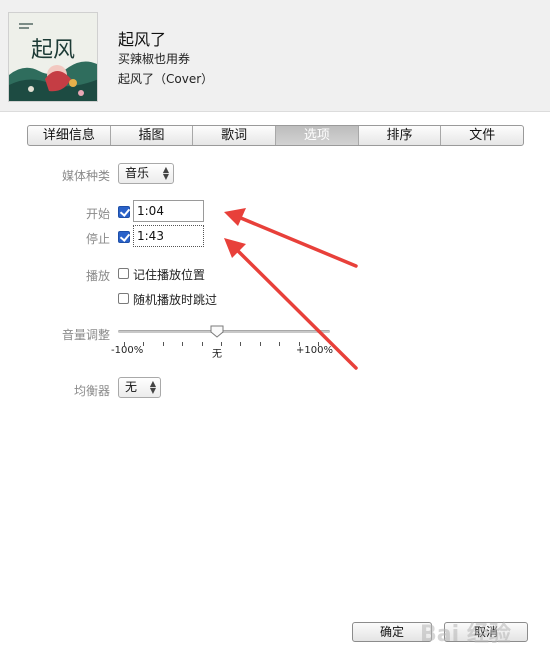 The height and width of the screenshot is (664, 550). I want to click on equalizer-label: 均衡器, so click(91, 391).